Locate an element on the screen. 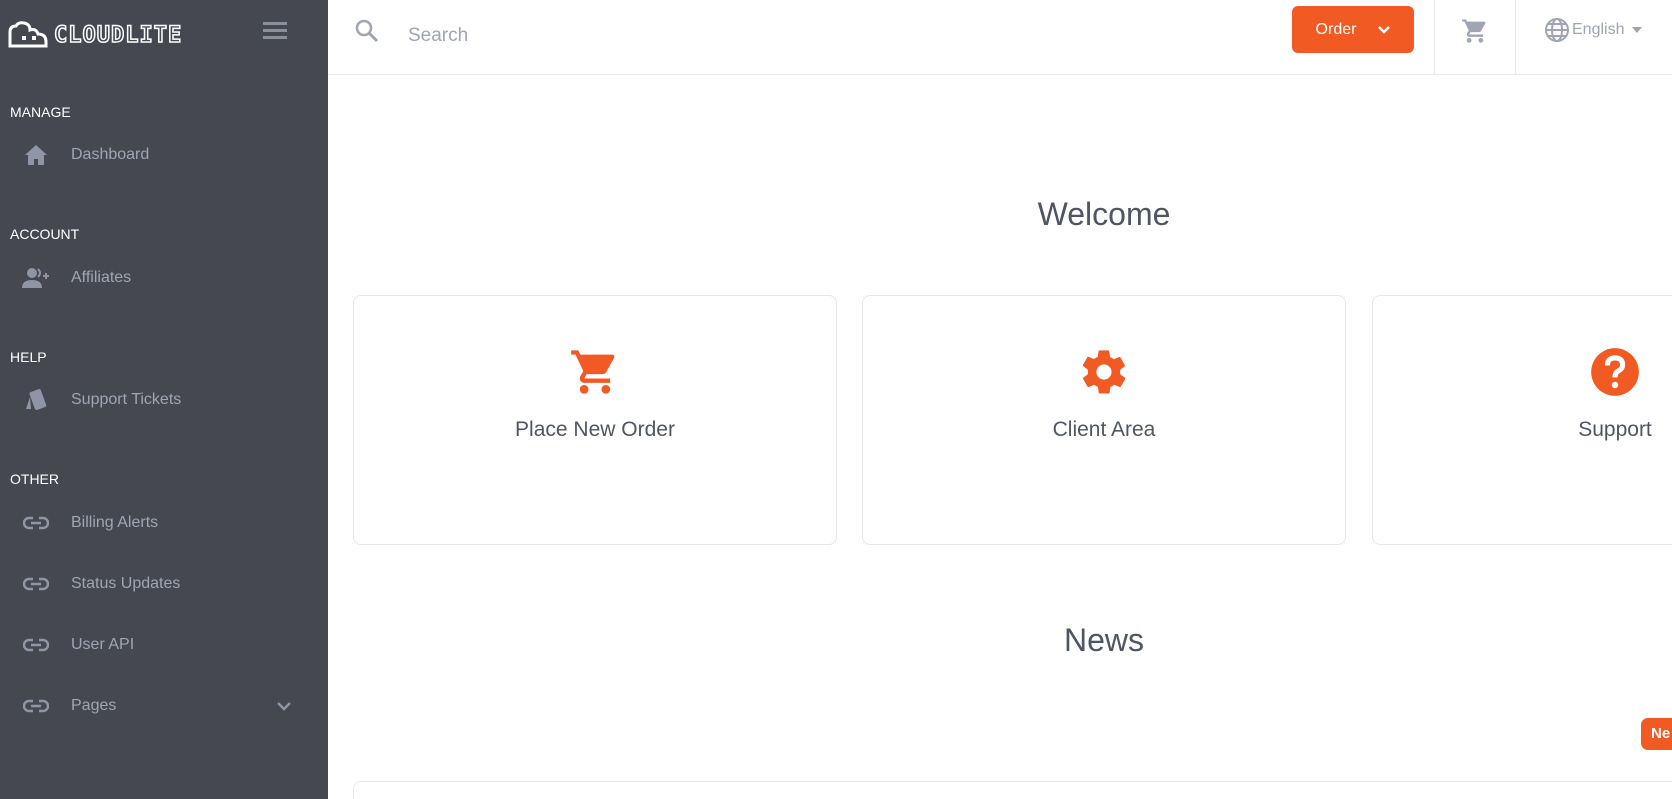 This screenshot has width=1672, height=799. sidebar-item-billing-alerts: Billing Alerts is located at coordinates (164, 523).